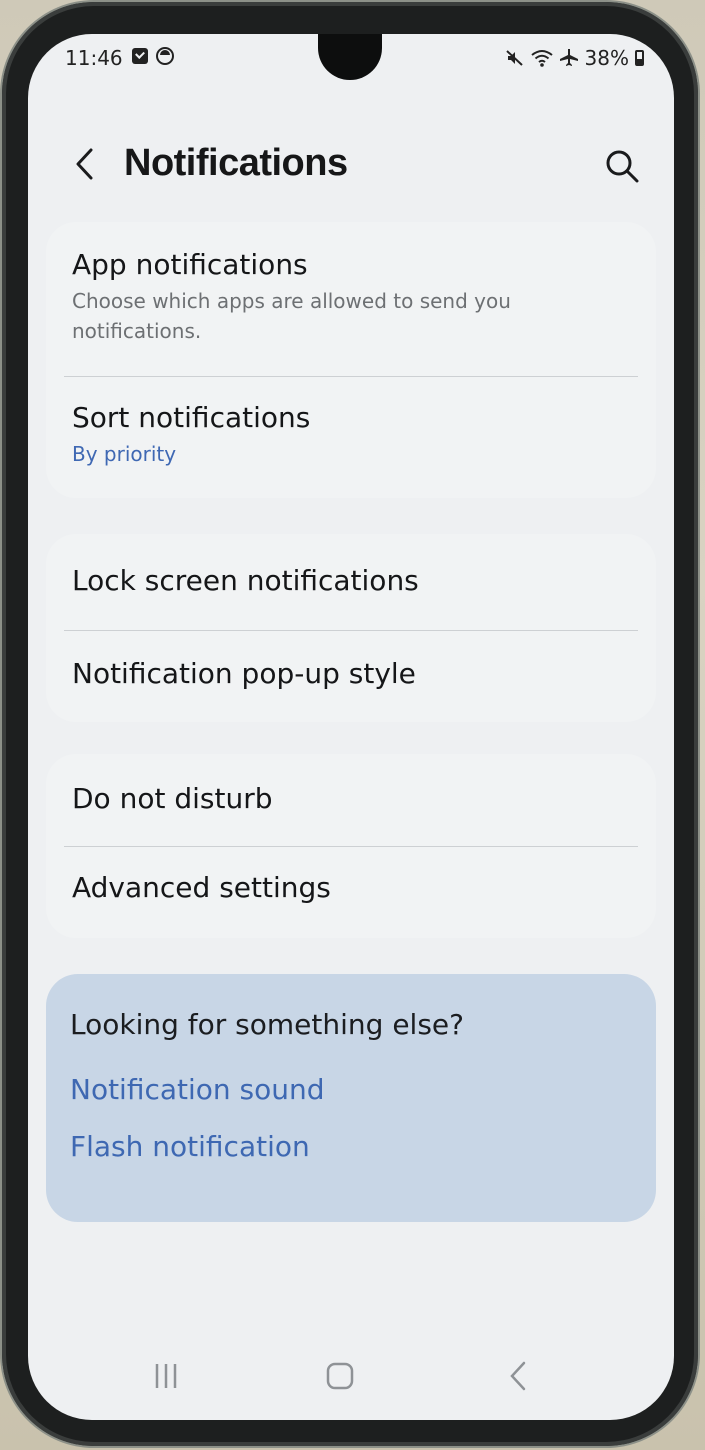 The width and height of the screenshot is (705, 1450). Describe the element at coordinates (236, 163) in the screenshot. I see `page-title: Notifications` at that location.